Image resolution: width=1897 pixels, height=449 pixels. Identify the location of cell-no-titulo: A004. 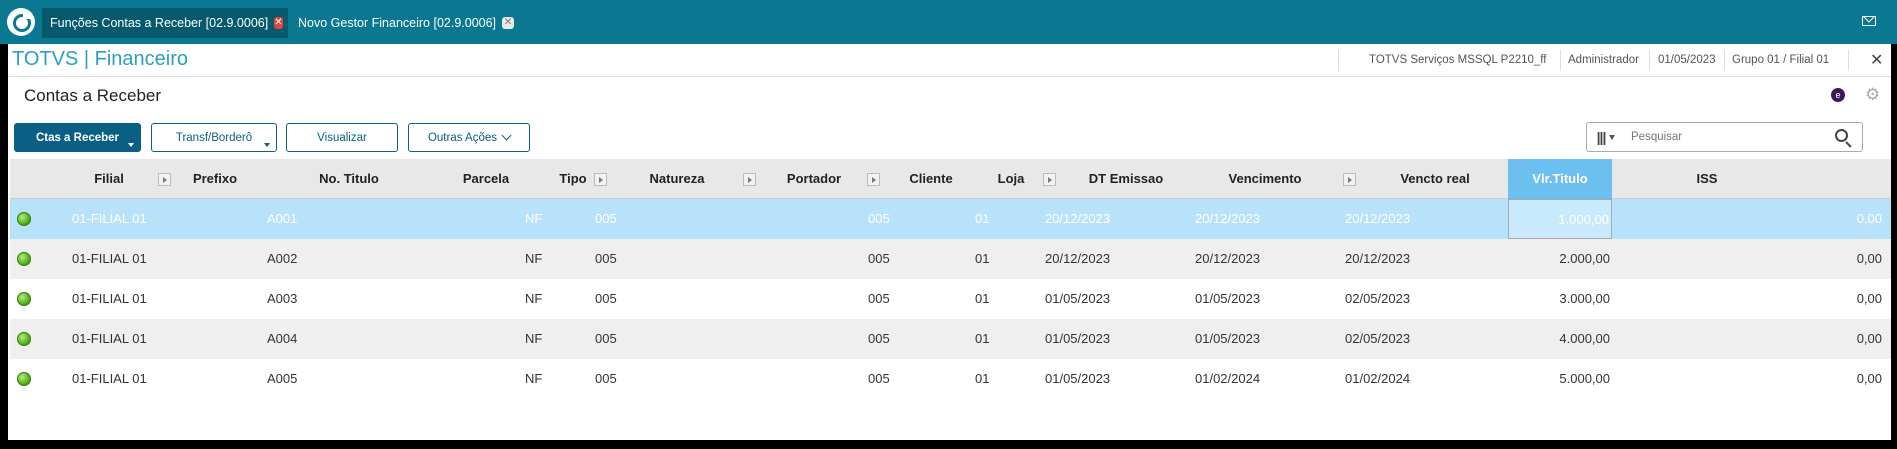
(282, 338).